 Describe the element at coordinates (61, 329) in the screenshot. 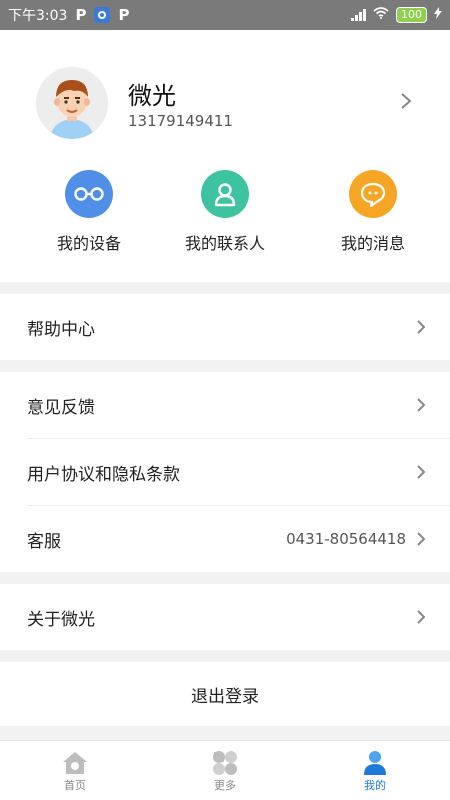

I see `menu-item-label: 帮助中心` at that location.